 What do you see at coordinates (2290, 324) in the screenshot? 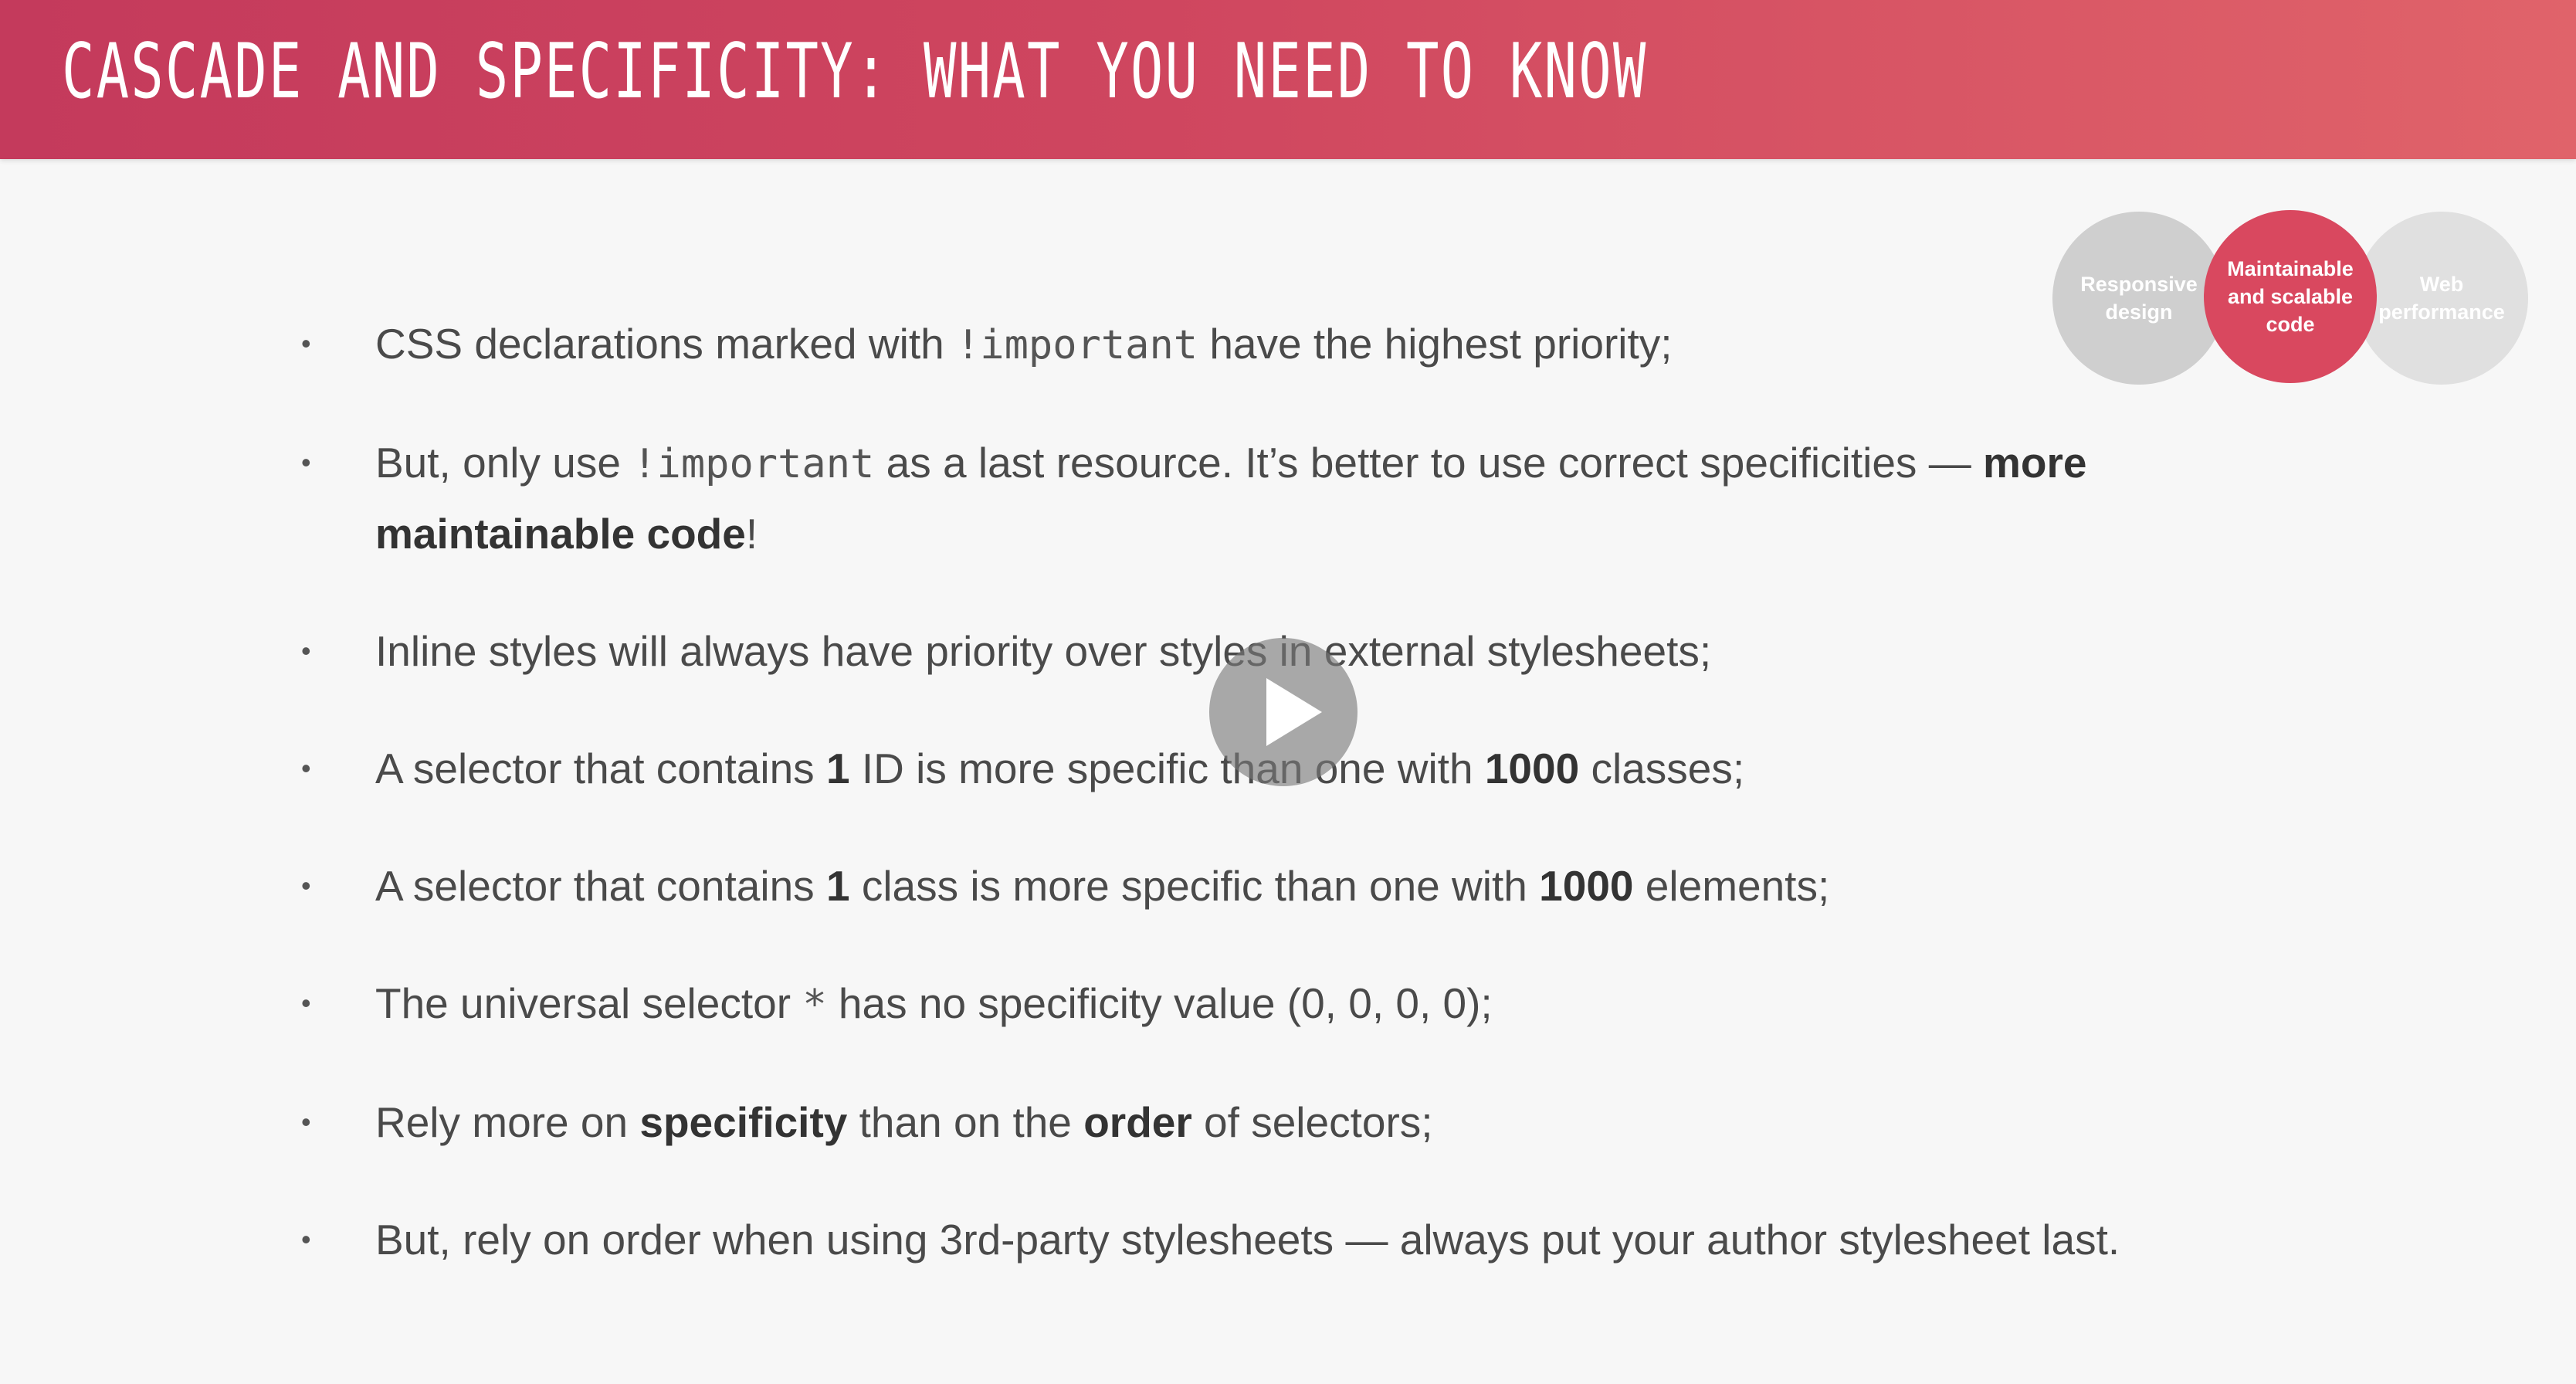
I see `topic-label-line: code` at bounding box center [2290, 324].